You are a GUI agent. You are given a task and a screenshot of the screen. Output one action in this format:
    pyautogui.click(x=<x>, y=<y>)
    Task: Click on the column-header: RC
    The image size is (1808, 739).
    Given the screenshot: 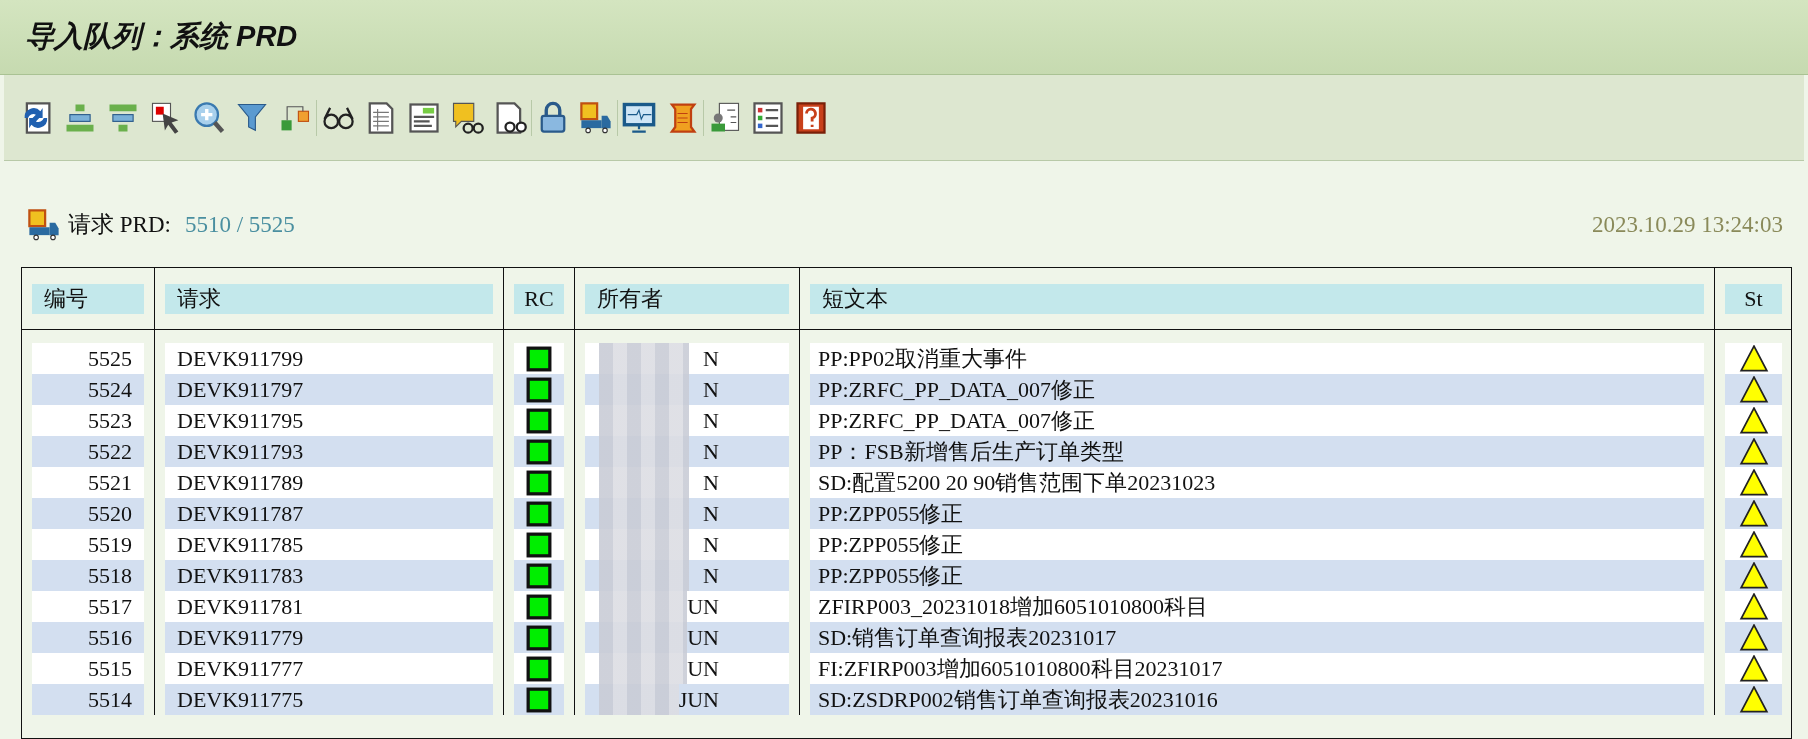 What is the action you would take?
    pyautogui.click(x=539, y=298)
    